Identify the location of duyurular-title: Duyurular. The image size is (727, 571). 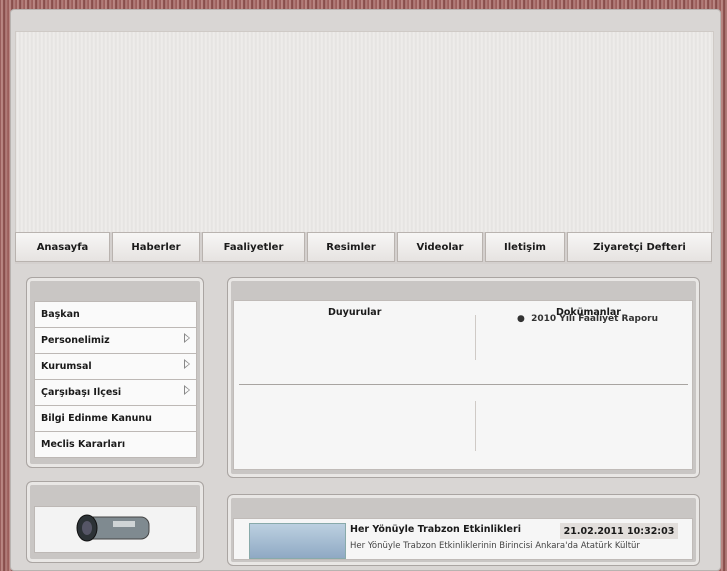
(355, 312).